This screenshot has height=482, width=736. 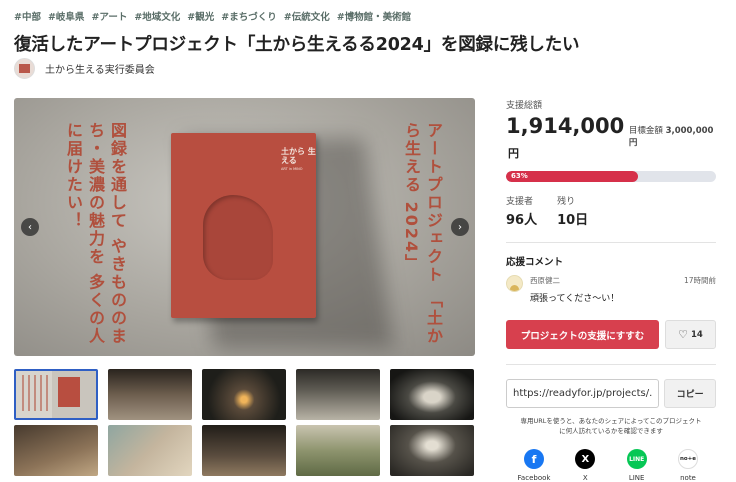 I want to click on supporters-stat: 支援者 96人, so click(x=521, y=211).